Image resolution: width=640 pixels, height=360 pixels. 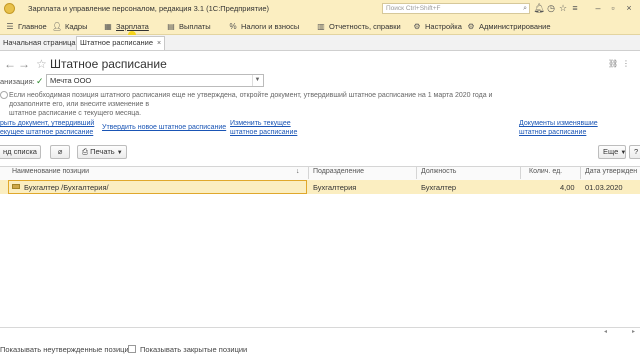 I want to click on tab-staff-schedule: Штатное расписание ×, so click(x=121, y=43).